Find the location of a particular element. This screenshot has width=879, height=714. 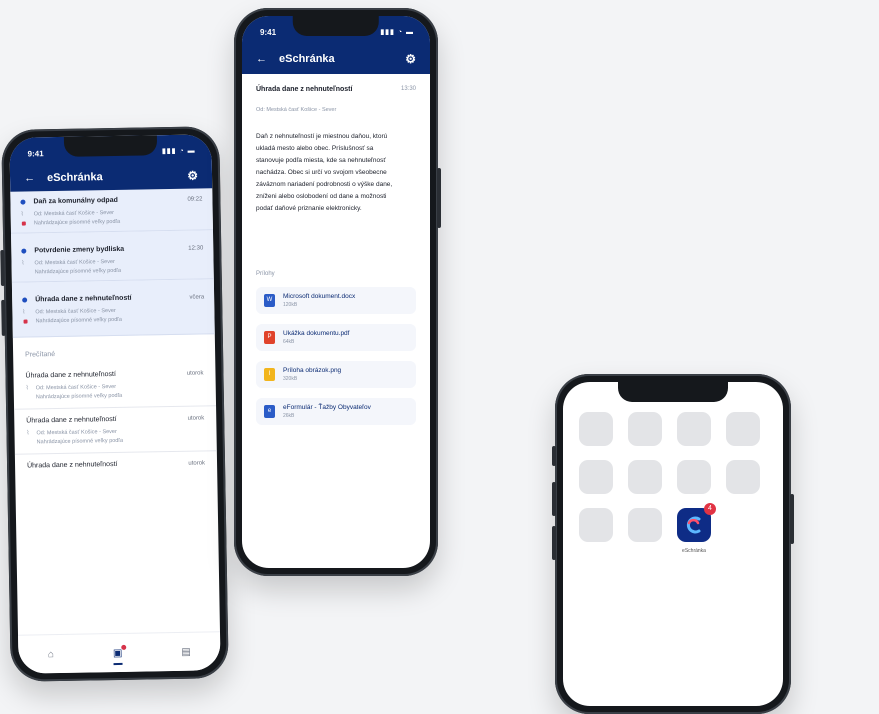

tab-bar: ⌂ ▣ ▤ is located at coordinates (119, 652).